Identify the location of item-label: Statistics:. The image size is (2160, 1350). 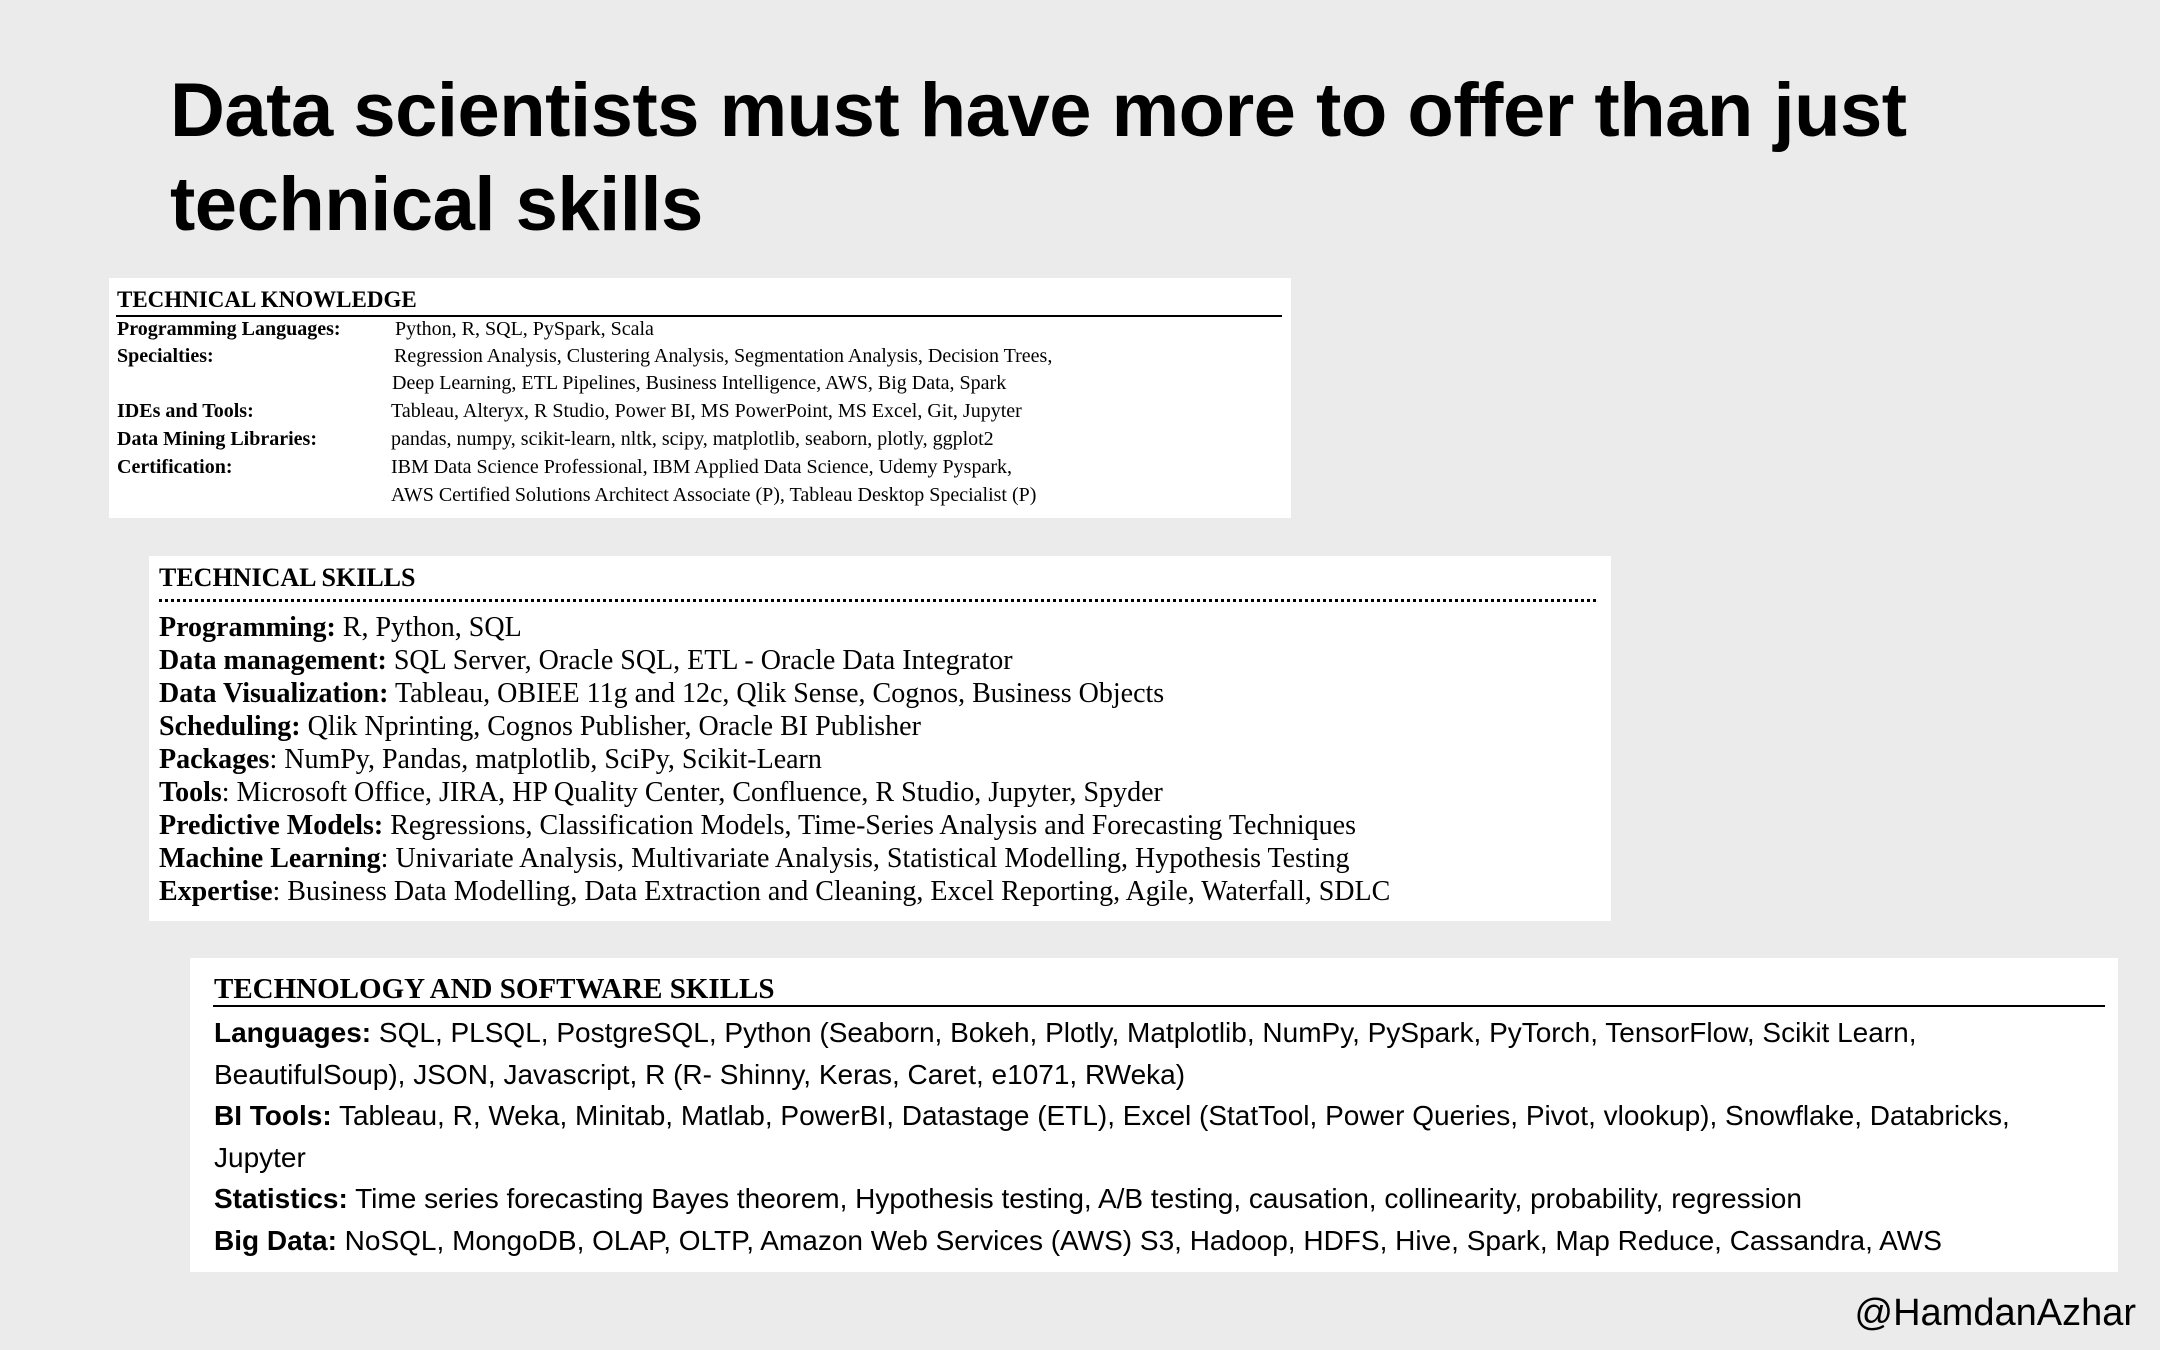
(281, 1198).